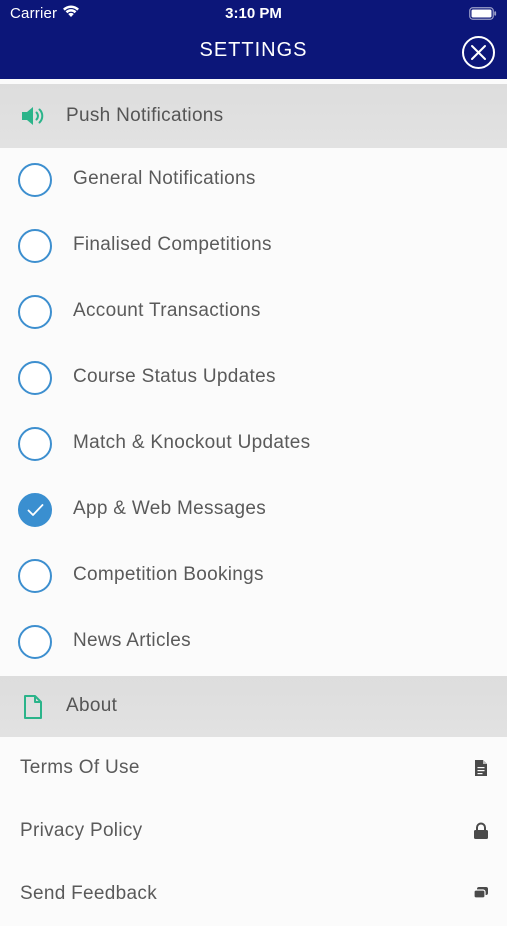 This screenshot has width=507, height=926. I want to click on about-title: About, so click(92, 705).